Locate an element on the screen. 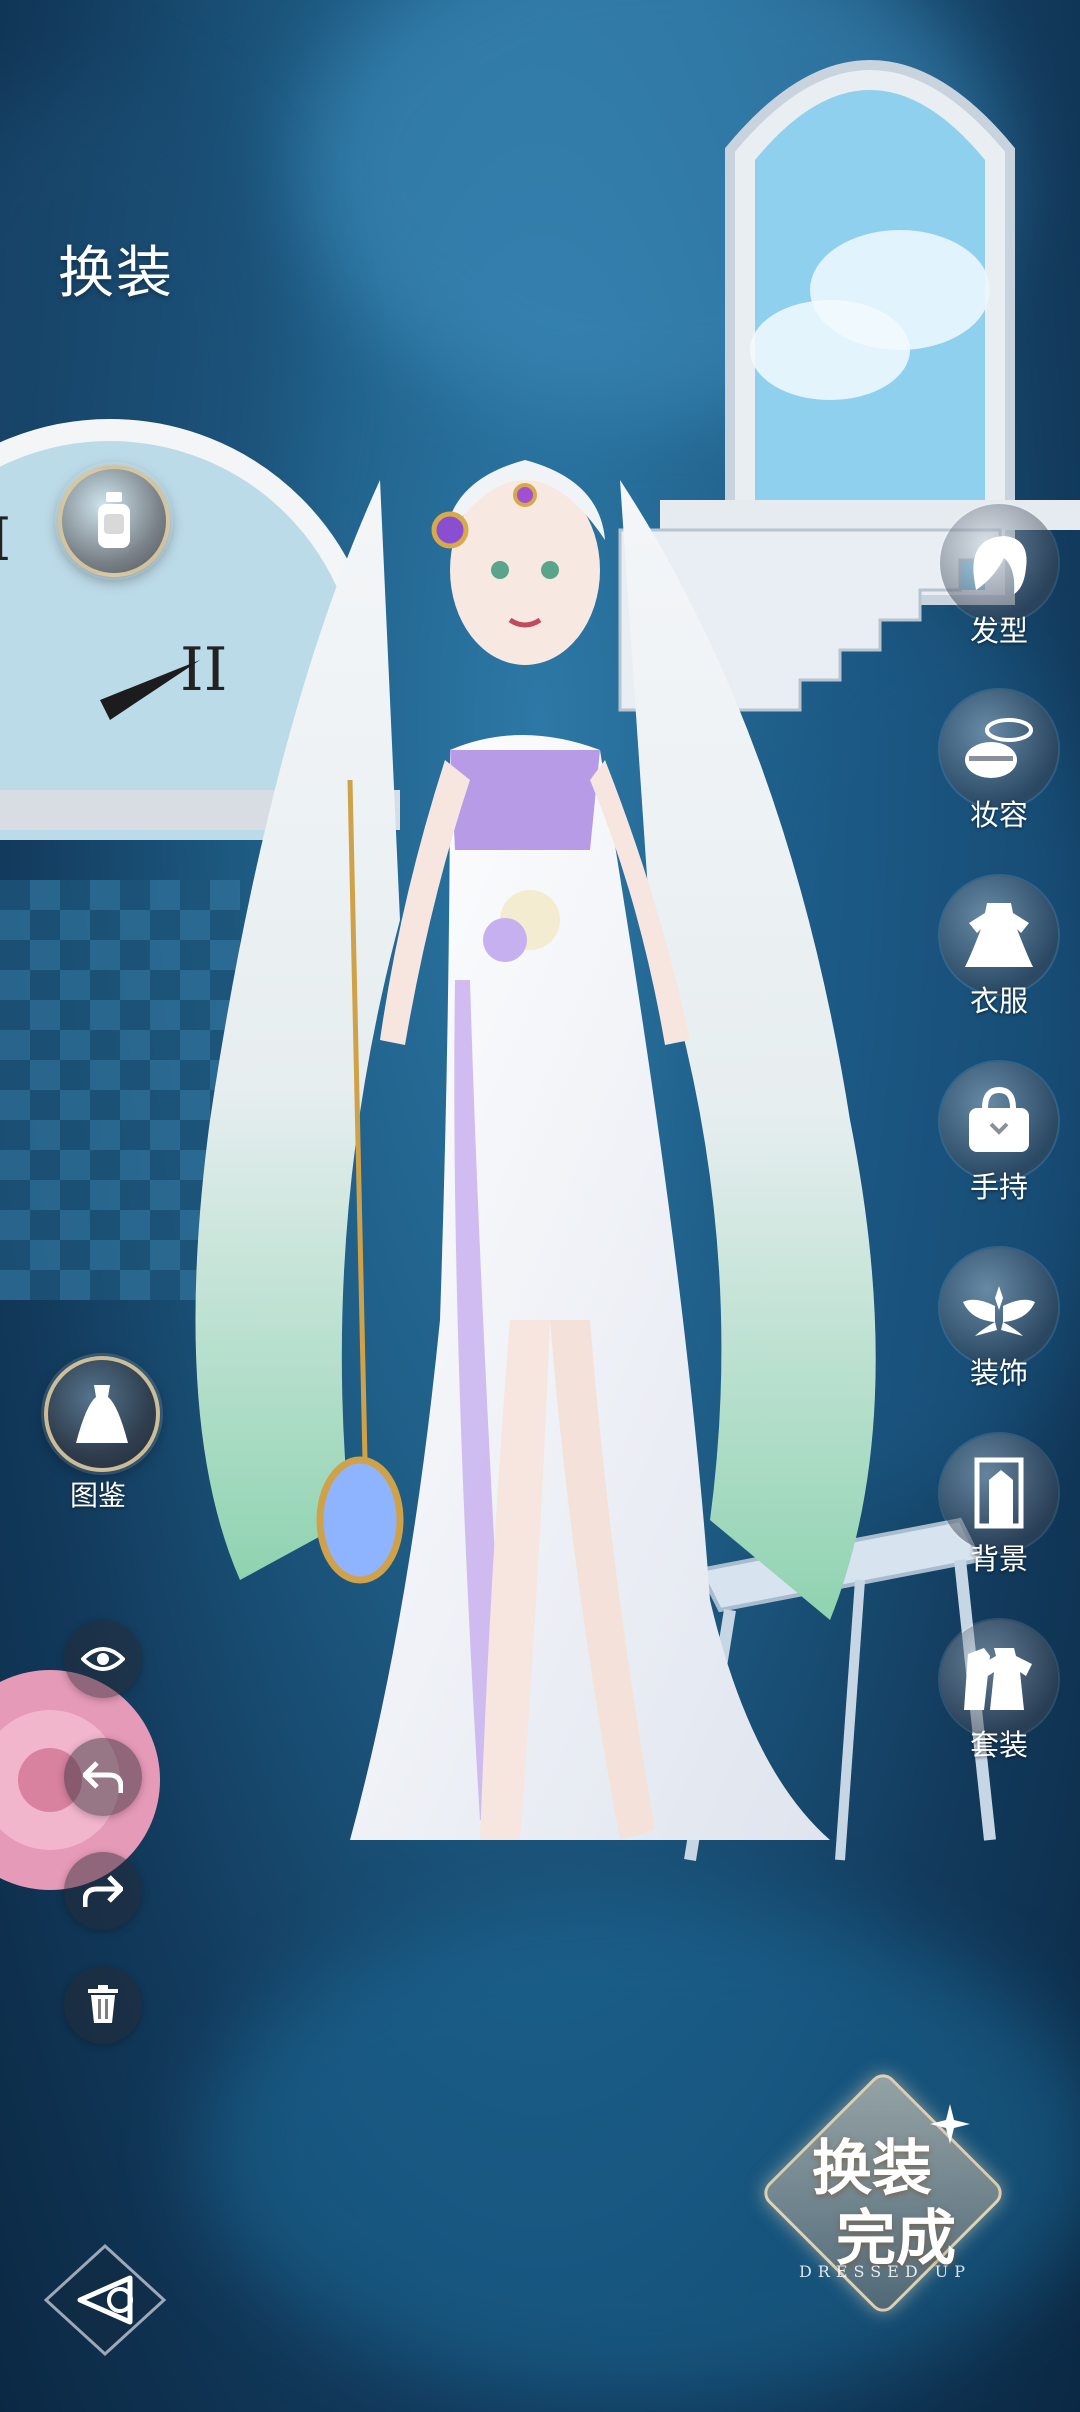  category-background-label: 背景 is located at coordinates (998, 1560).